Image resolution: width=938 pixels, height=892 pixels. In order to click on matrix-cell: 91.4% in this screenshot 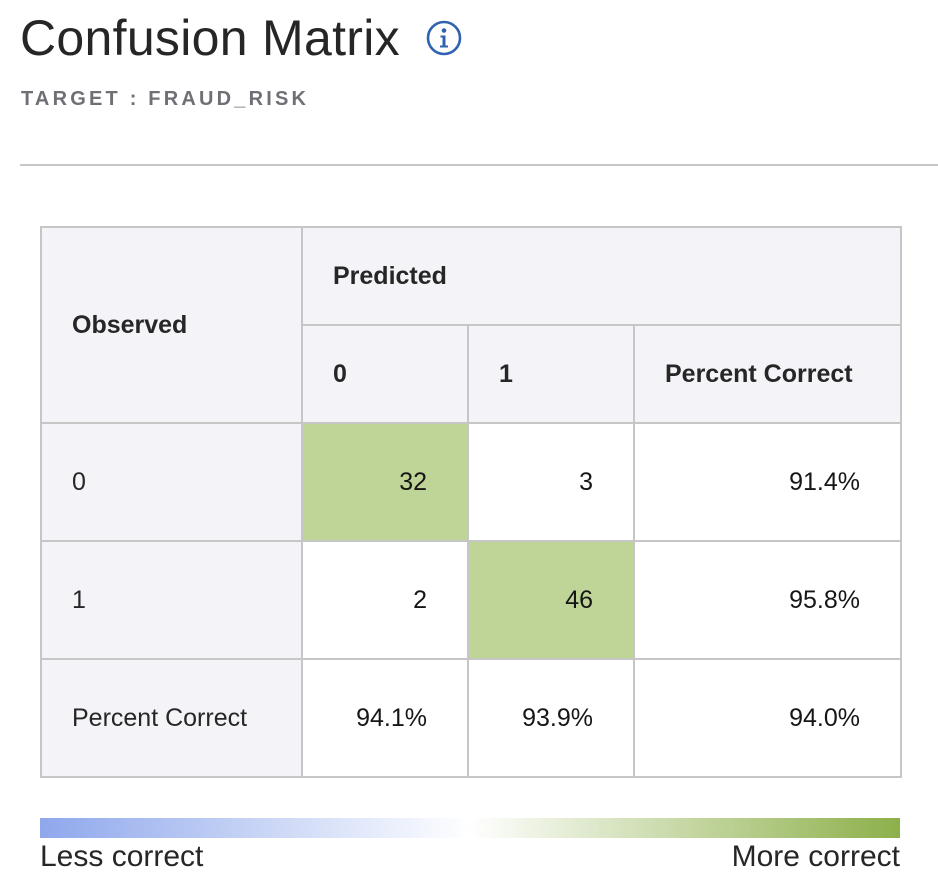, I will do `click(767, 482)`.